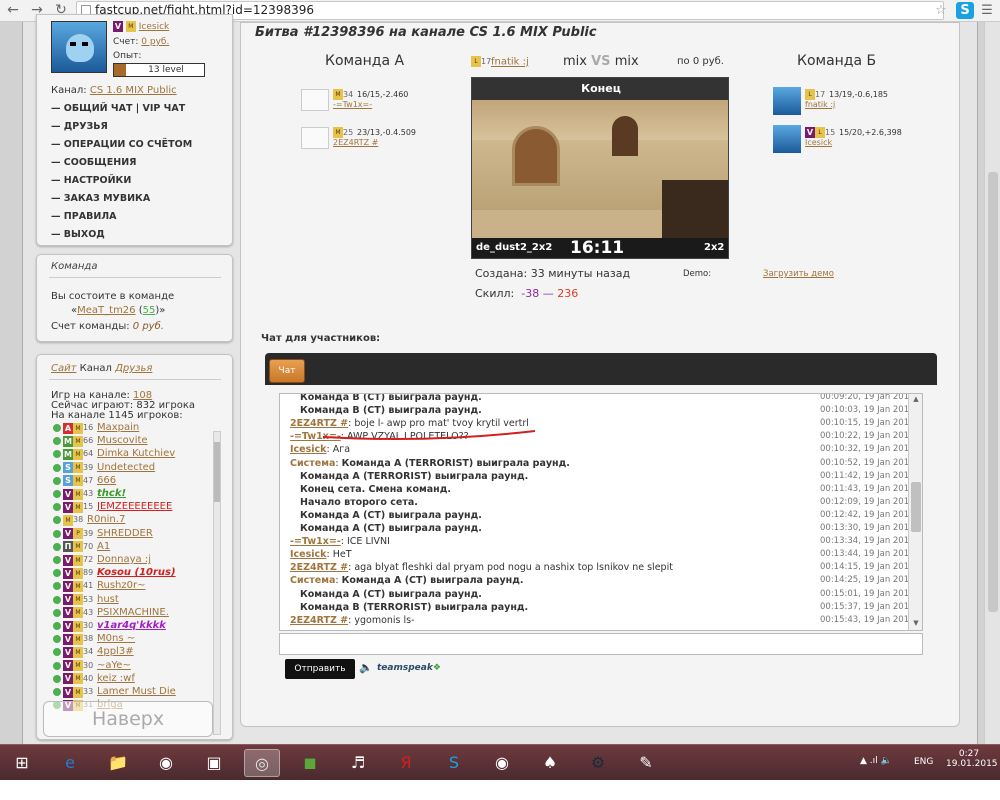  Describe the element at coordinates (366, 667) in the screenshot. I see `speaker-icon: 🔈` at that location.